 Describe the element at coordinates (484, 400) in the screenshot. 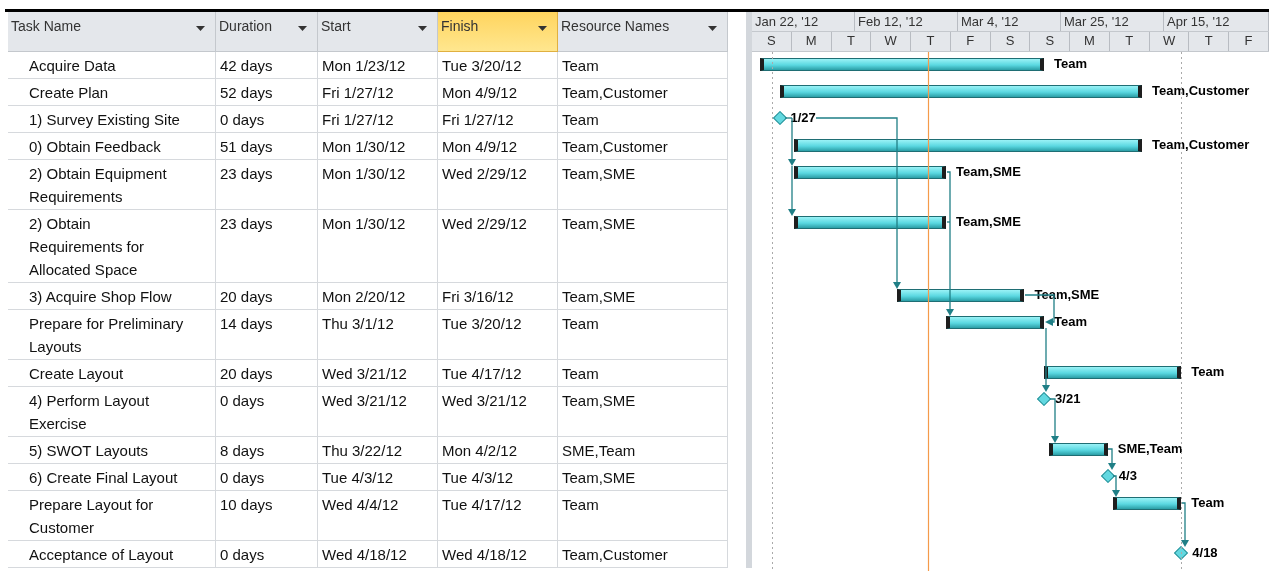

I see `finish-cell: Wed 3/21/12` at that location.